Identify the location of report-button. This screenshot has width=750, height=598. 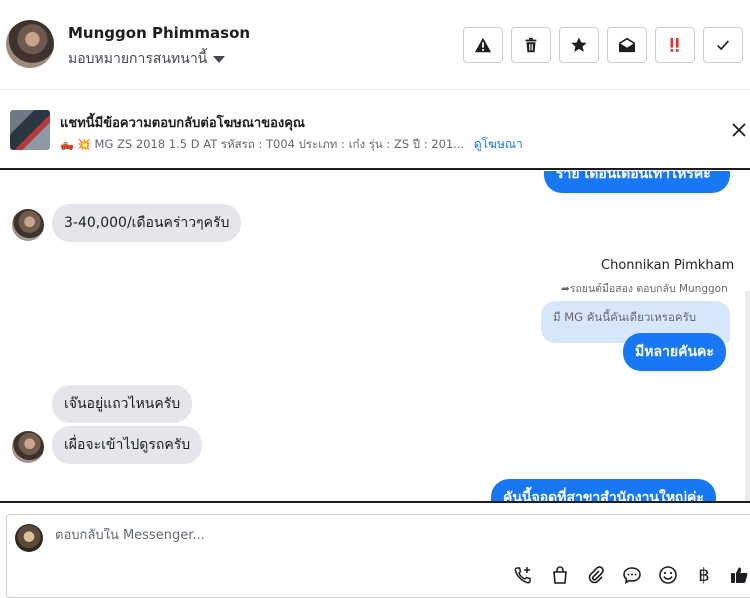
(483, 45).